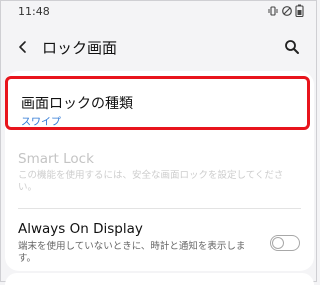  What do you see at coordinates (34, 11) in the screenshot?
I see `status-time: 11:48` at bounding box center [34, 11].